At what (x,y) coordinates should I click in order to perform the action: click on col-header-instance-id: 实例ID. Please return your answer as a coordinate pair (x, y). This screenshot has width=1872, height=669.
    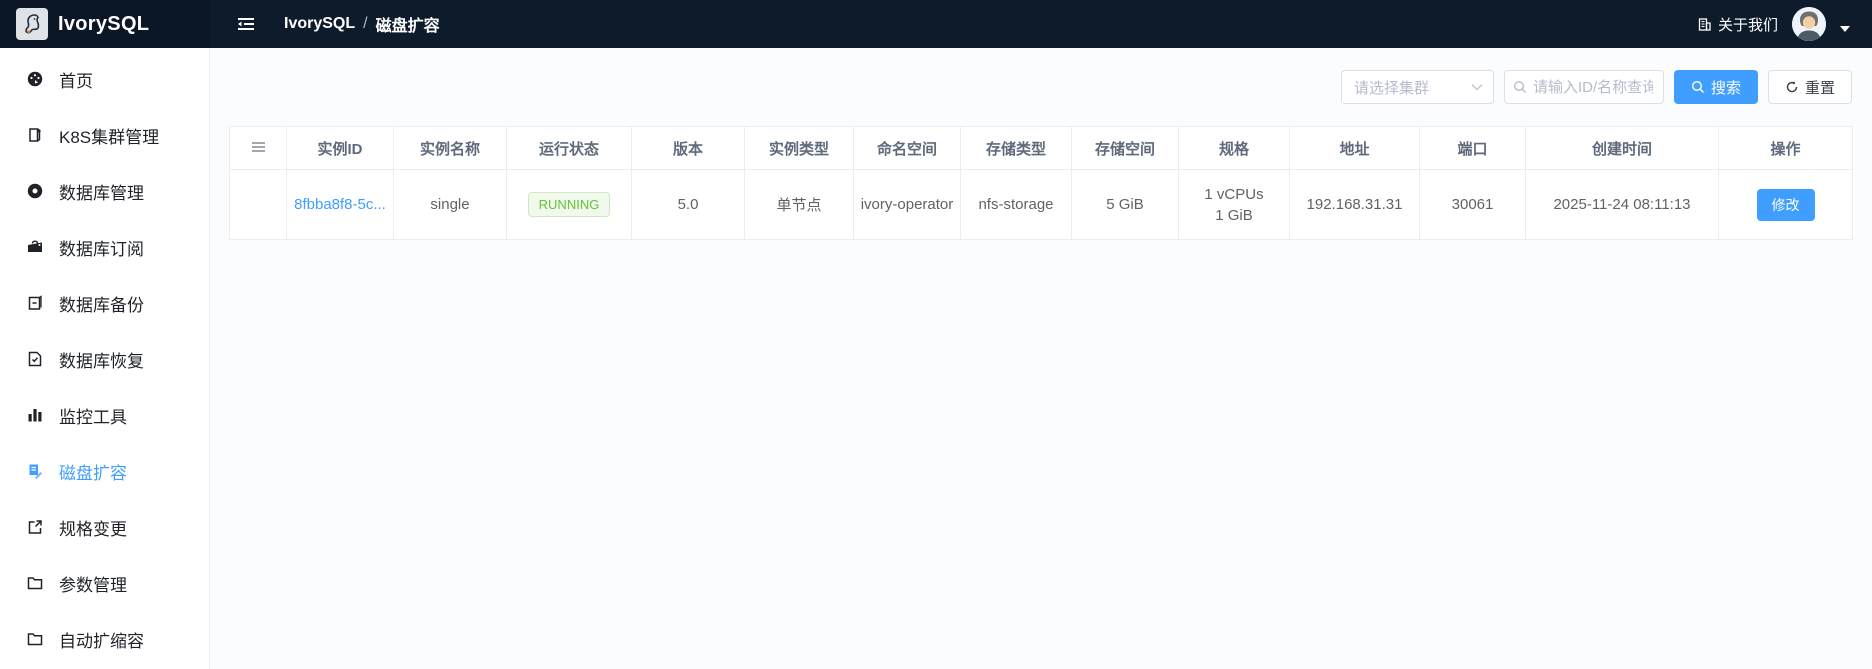
    Looking at the image, I should click on (340, 148).